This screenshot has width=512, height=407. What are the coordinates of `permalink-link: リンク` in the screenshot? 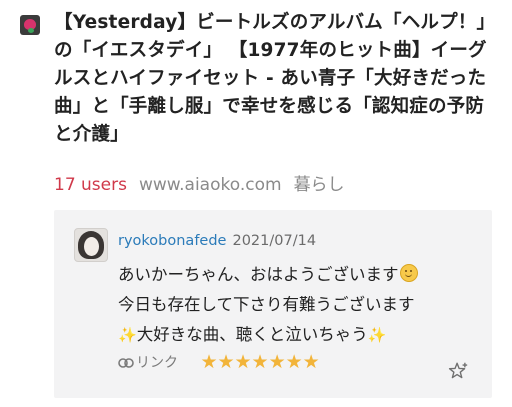 It's located at (150, 363).